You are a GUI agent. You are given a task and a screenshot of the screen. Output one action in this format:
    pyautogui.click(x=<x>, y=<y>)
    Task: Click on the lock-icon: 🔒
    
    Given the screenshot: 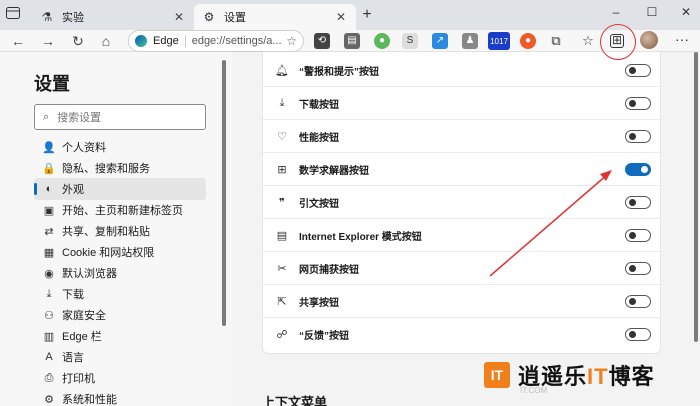 What is the action you would take?
    pyautogui.click(x=49, y=168)
    